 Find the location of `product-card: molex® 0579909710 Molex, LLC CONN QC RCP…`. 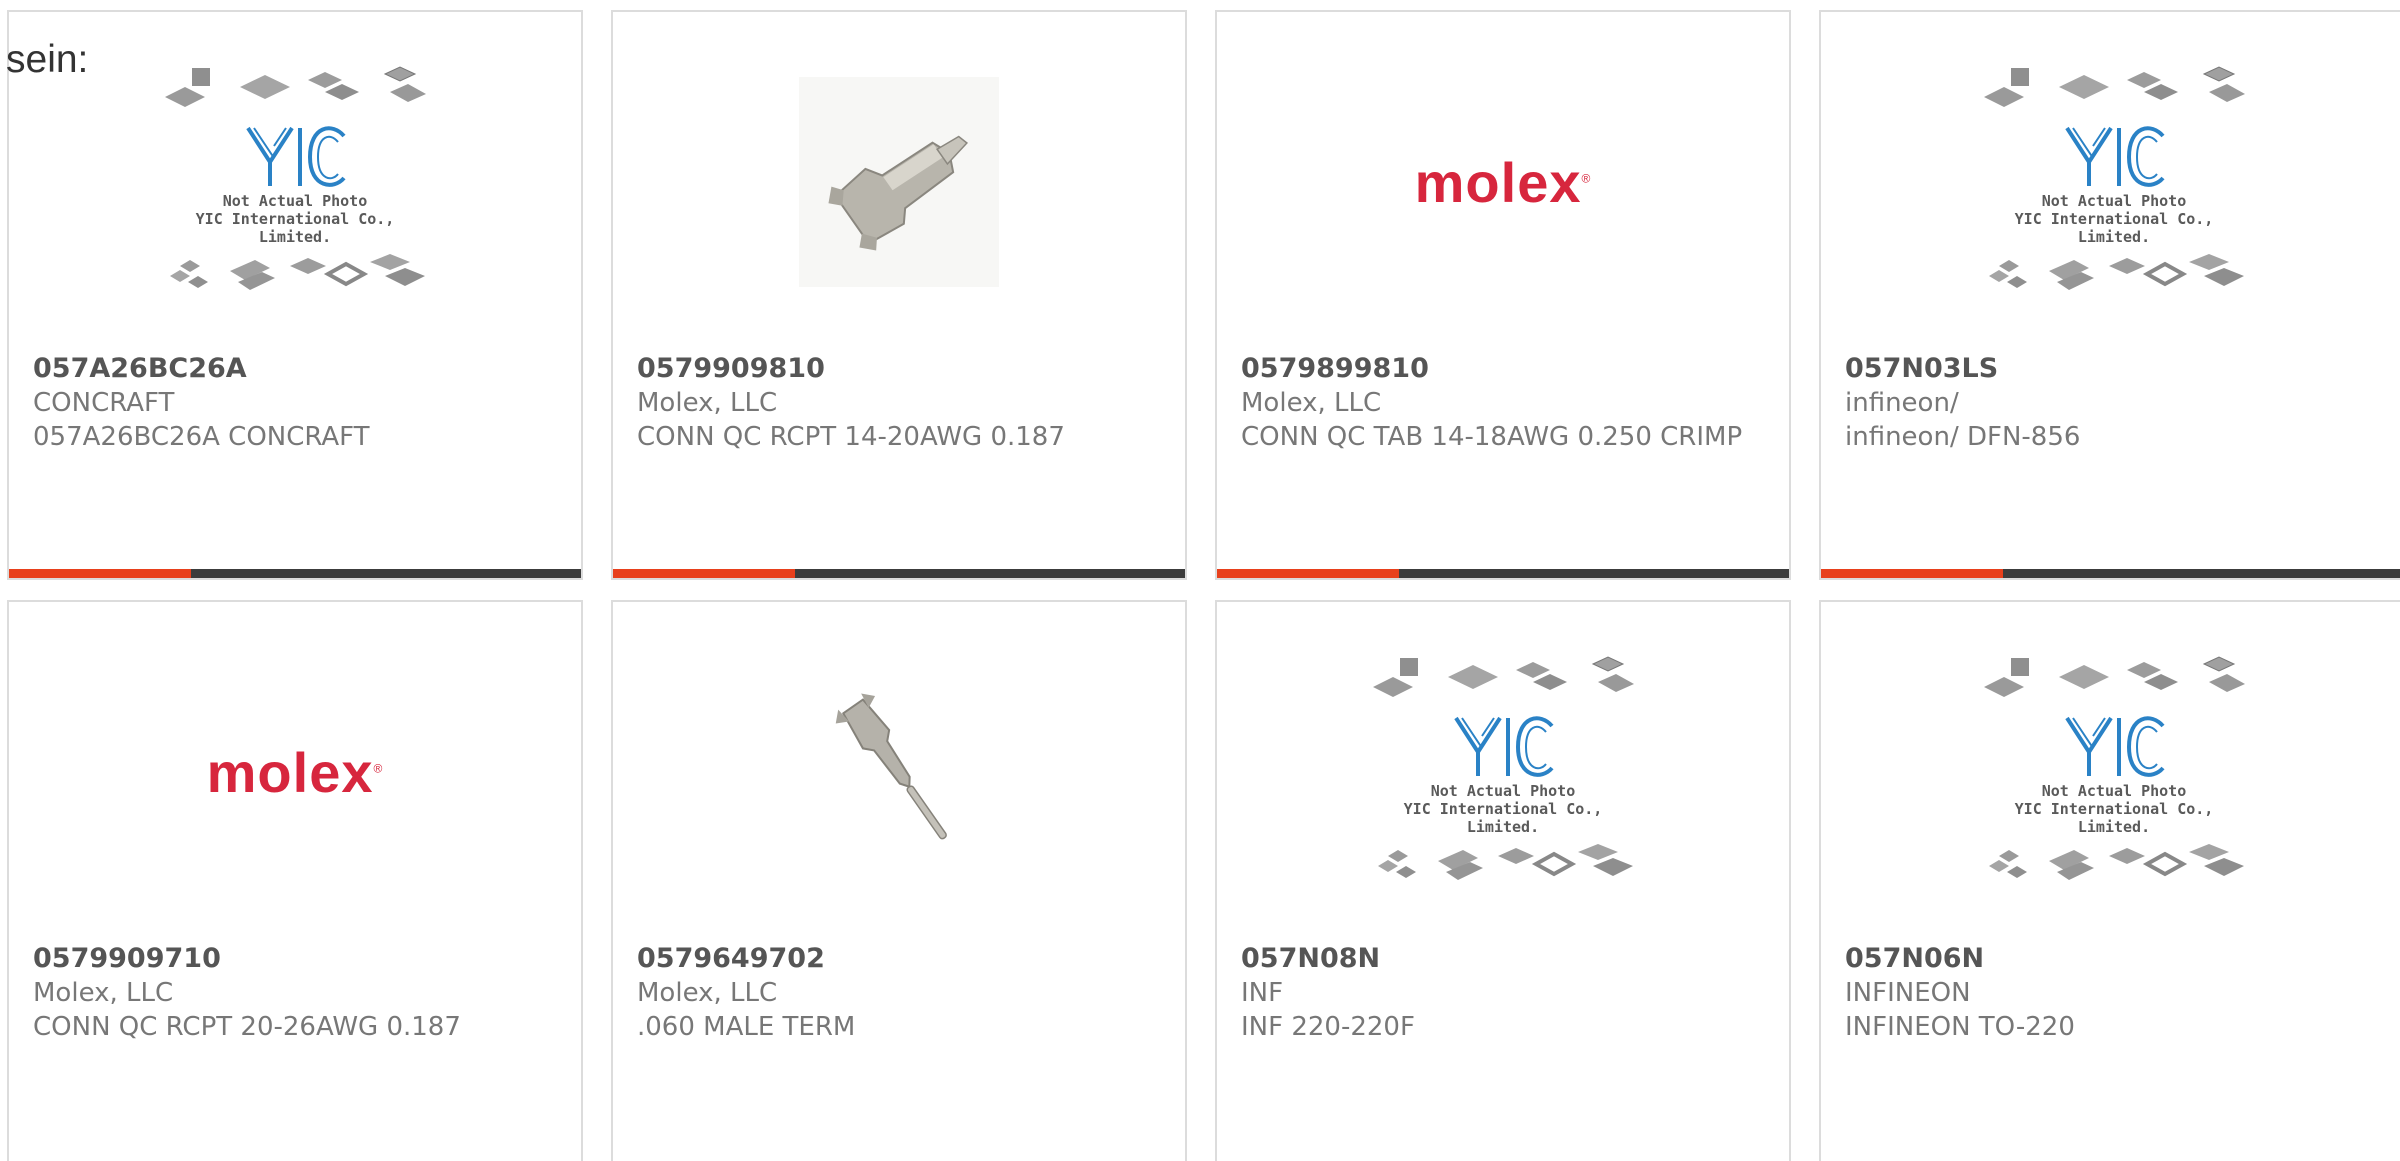

product-card: molex® 0579909710 Molex, LLC CONN QC RCP… is located at coordinates (295, 880).